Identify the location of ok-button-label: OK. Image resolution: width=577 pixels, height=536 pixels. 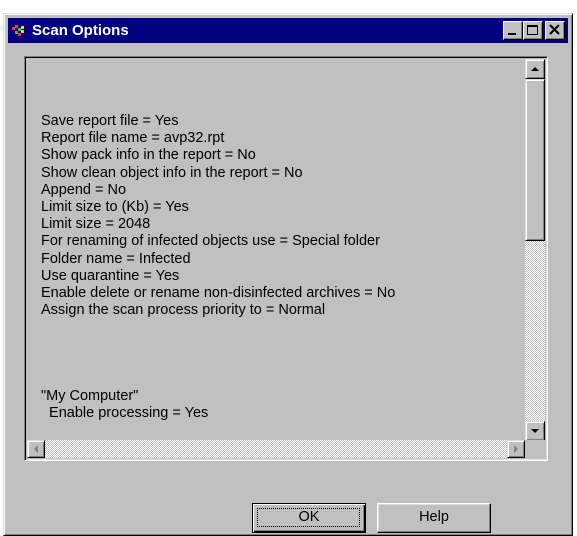
(309, 517).